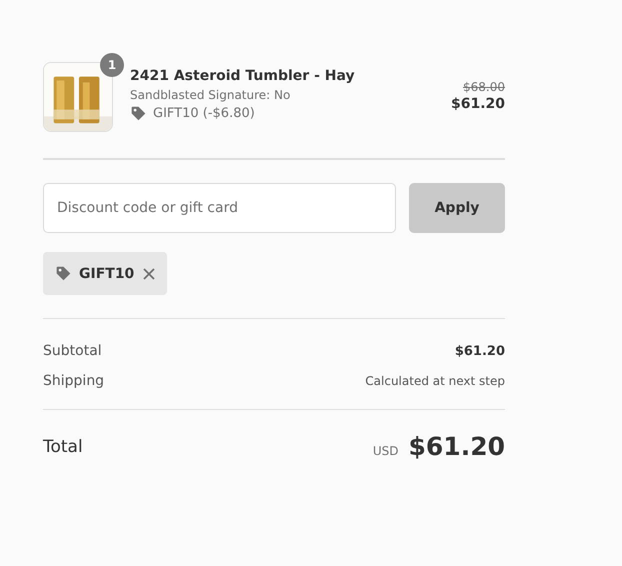  I want to click on quantity-badge: 1, so click(112, 65).